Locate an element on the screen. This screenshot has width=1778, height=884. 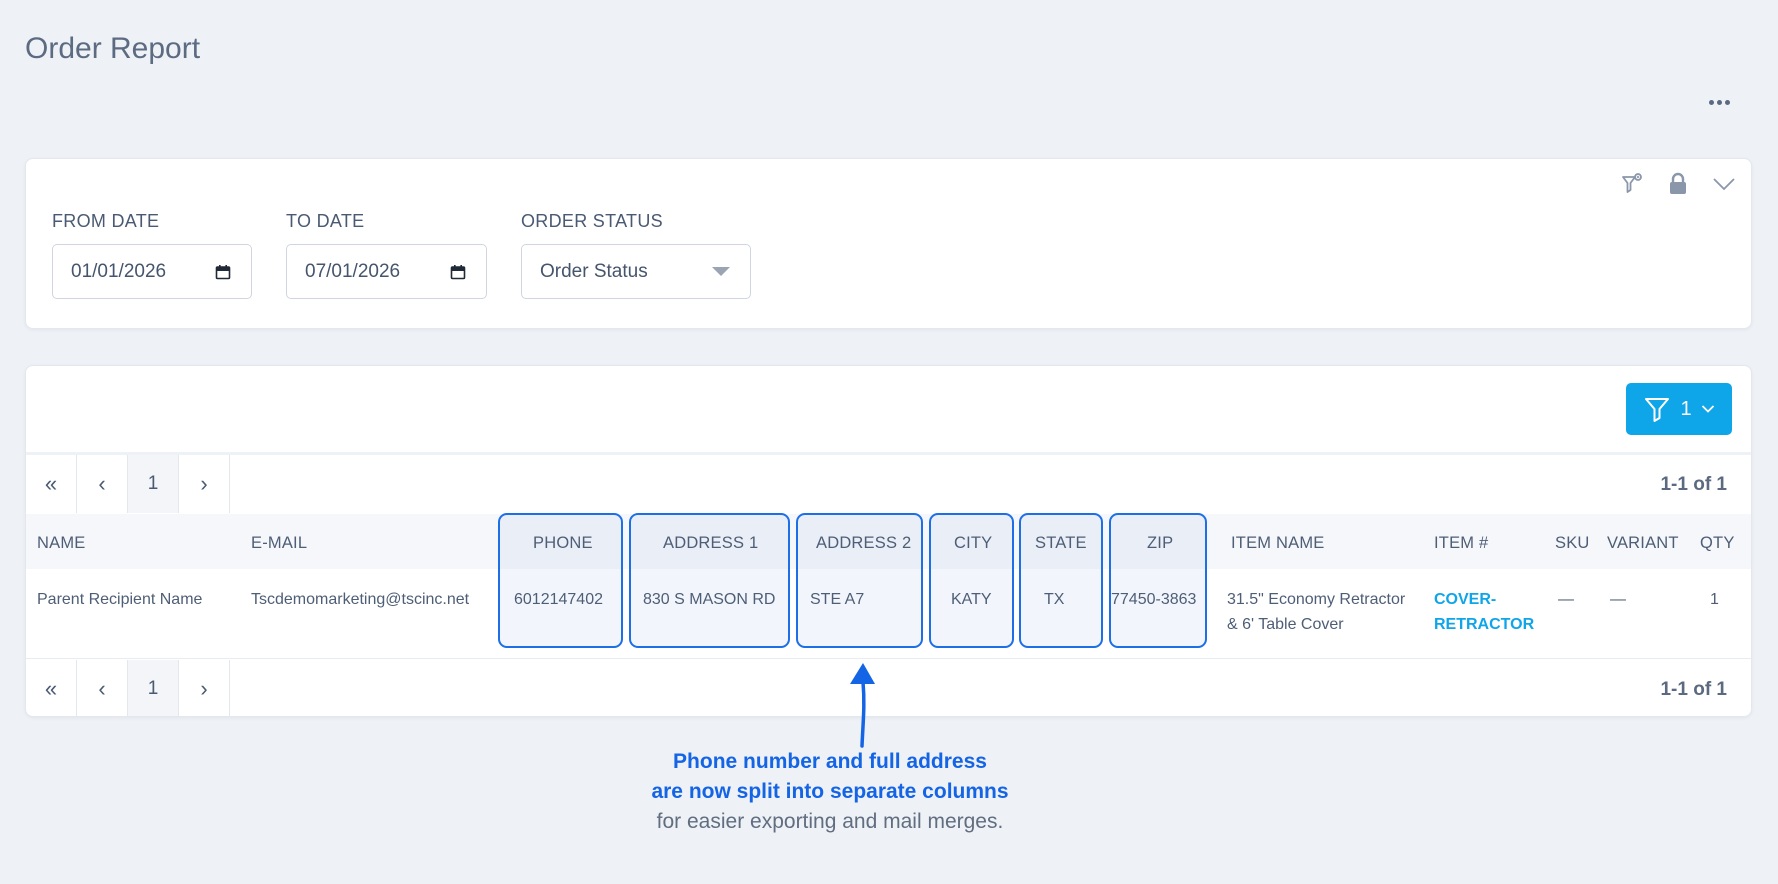
cell-address1: 830 S MASON RD is located at coordinates (709, 599).